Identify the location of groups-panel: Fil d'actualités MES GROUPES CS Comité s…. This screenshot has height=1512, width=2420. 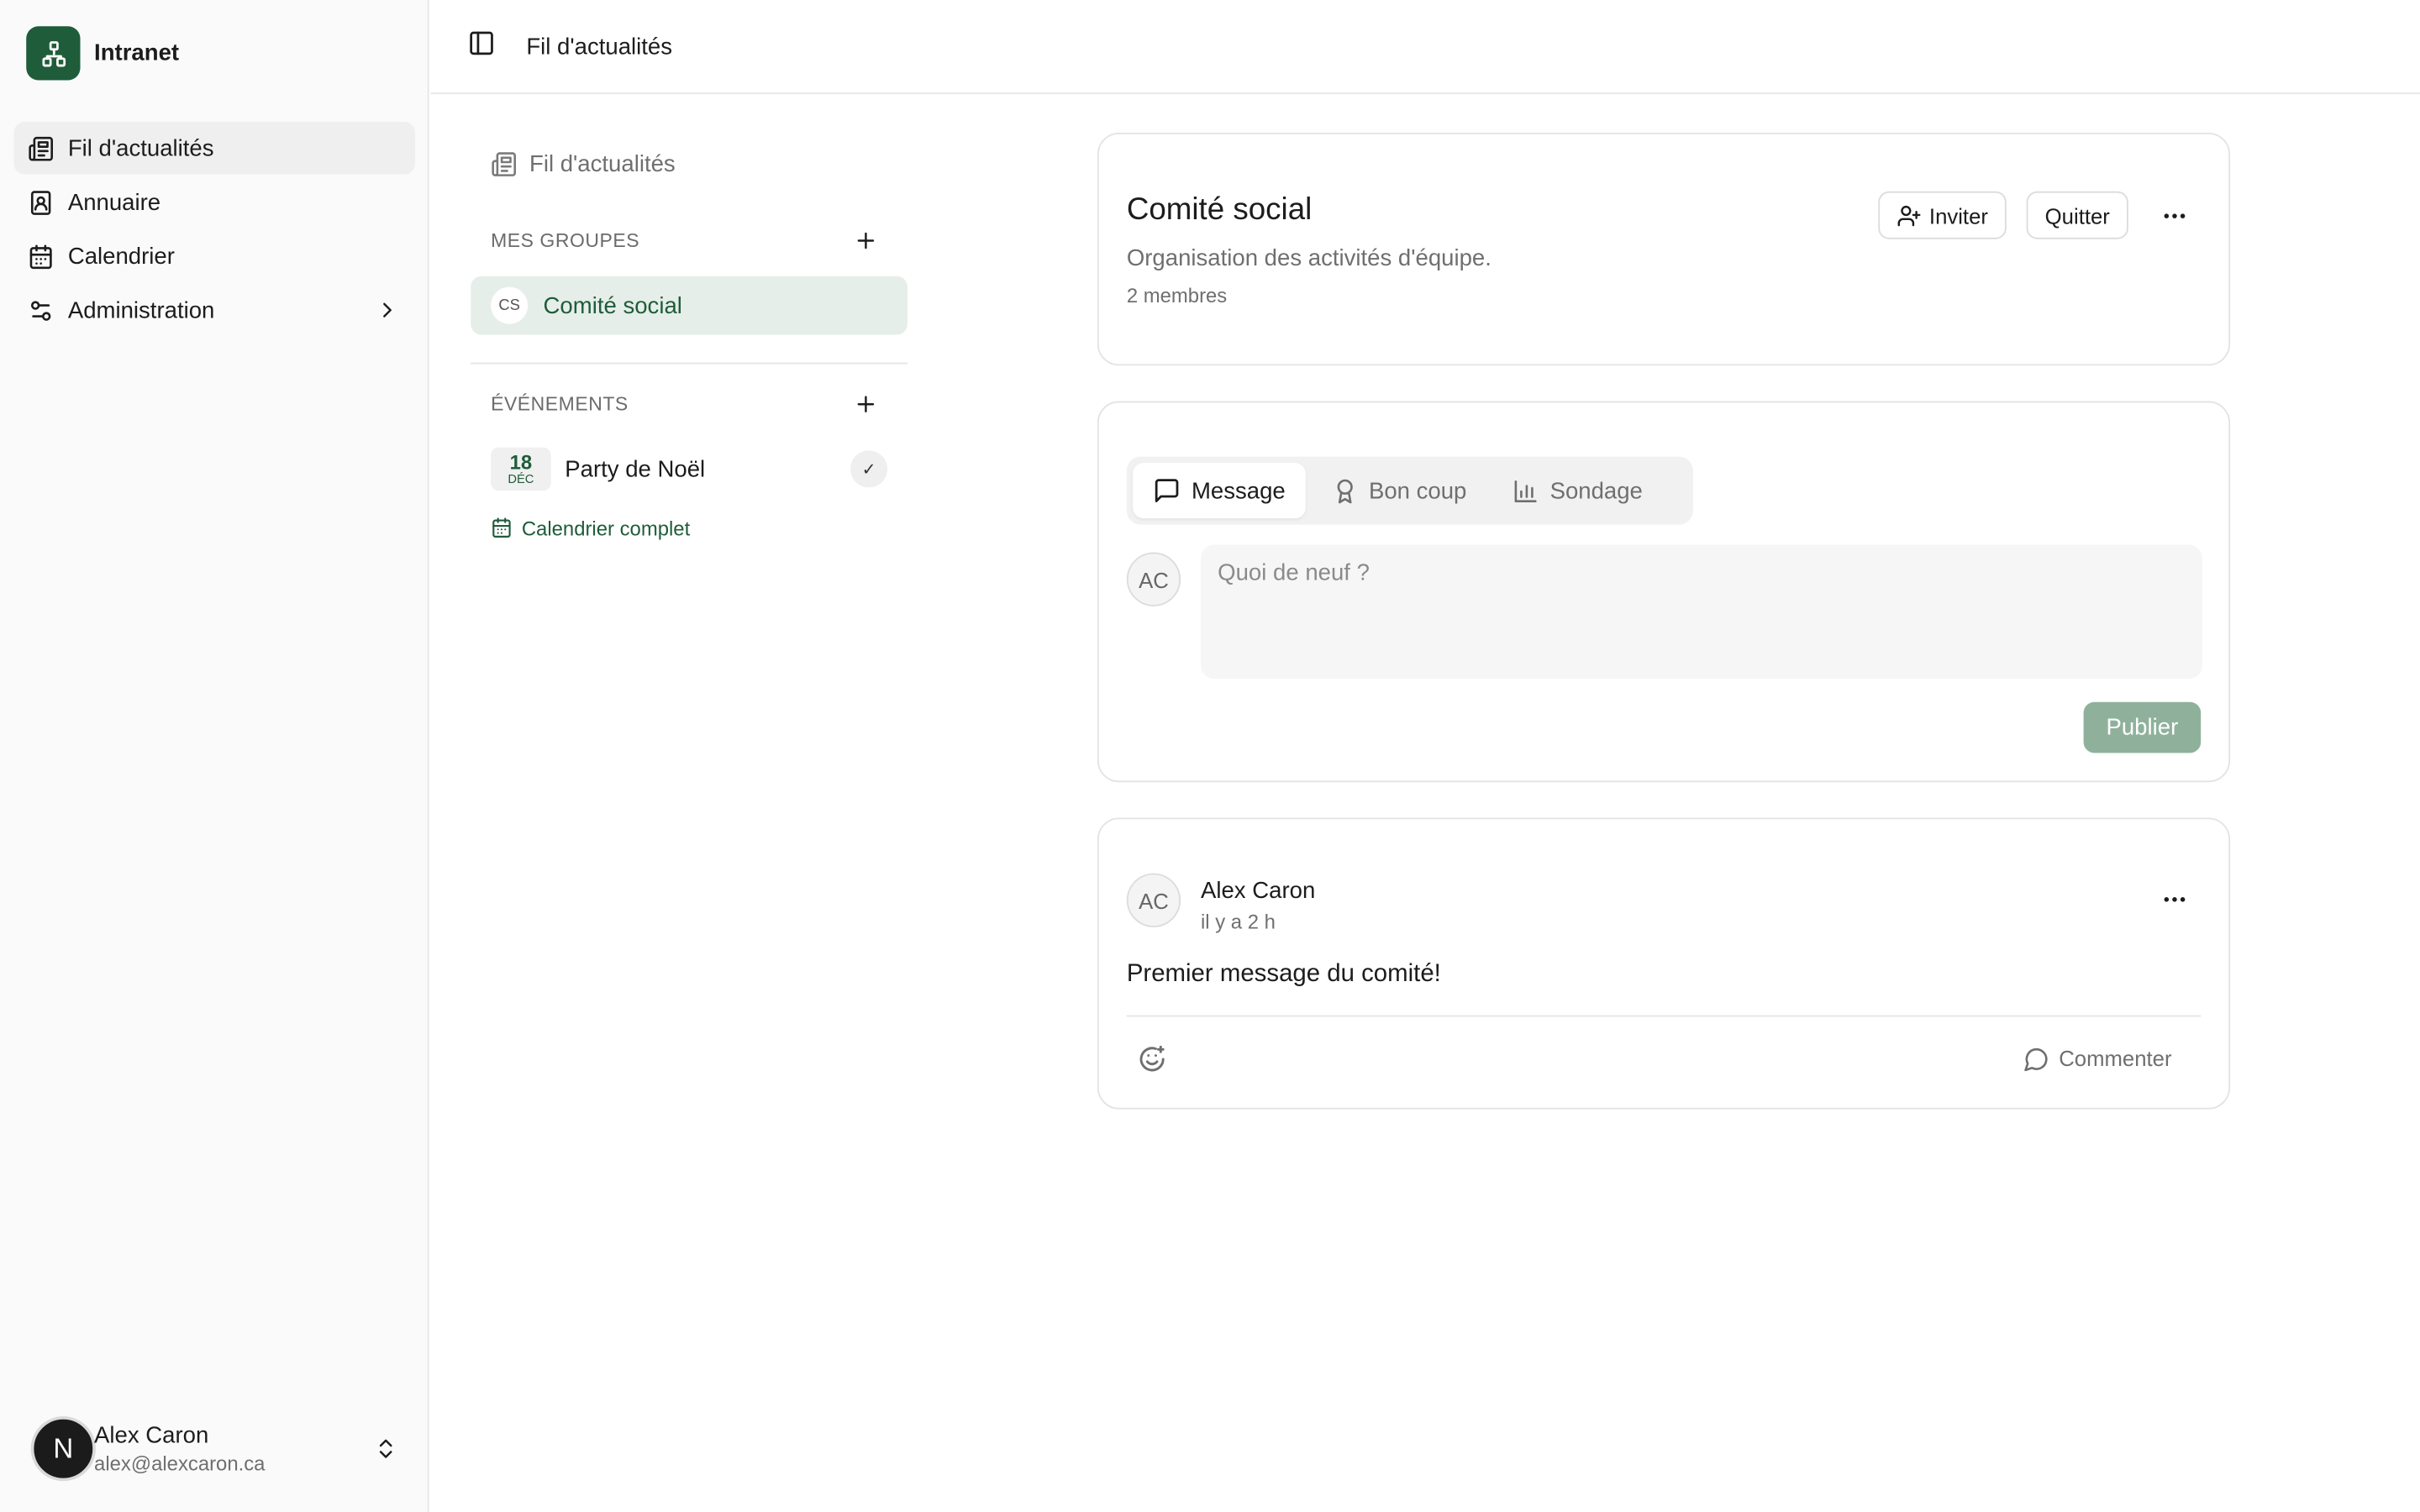
(689, 343).